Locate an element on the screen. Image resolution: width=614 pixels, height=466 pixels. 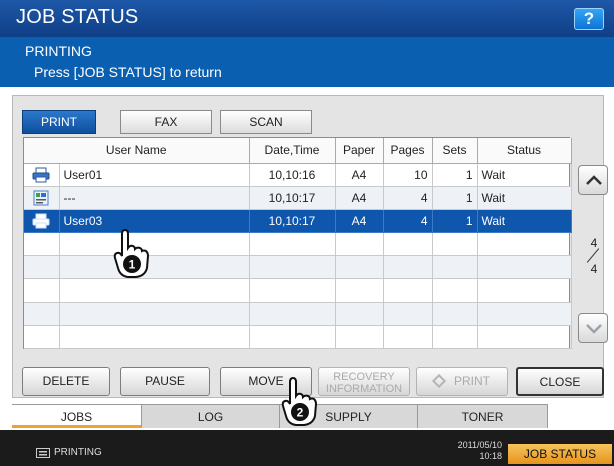
scroll-up-button is located at coordinates (593, 180).